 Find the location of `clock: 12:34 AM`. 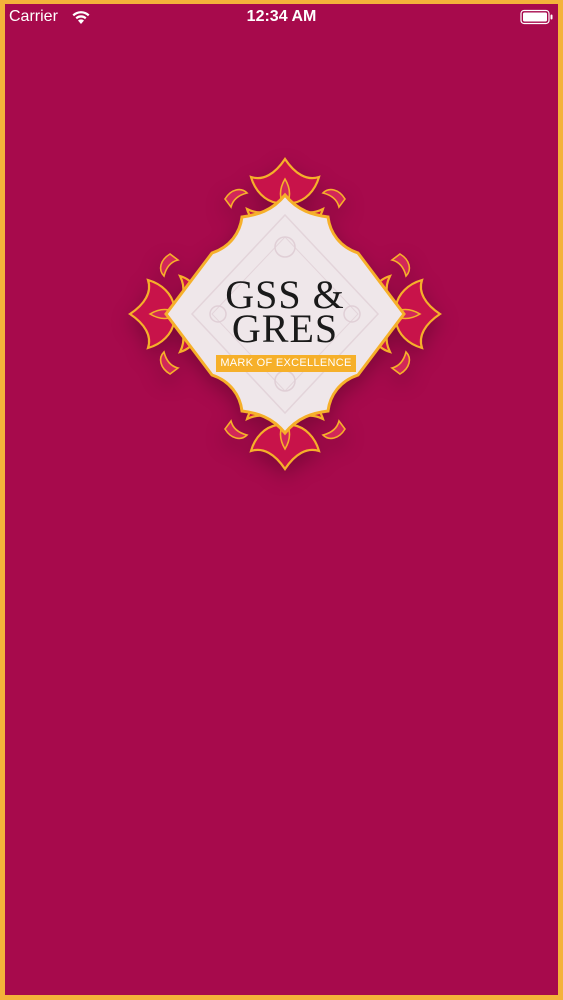

clock: 12:34 AM is located at coordinates (281, 16).